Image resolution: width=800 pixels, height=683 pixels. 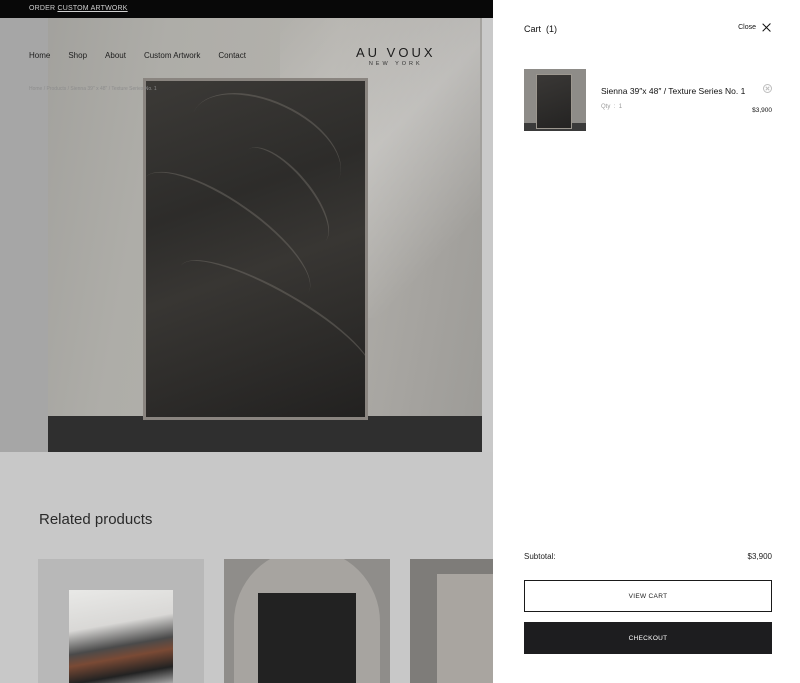 I want to click on checkout-button: CHECKOUT, so click(x=648, y=638).